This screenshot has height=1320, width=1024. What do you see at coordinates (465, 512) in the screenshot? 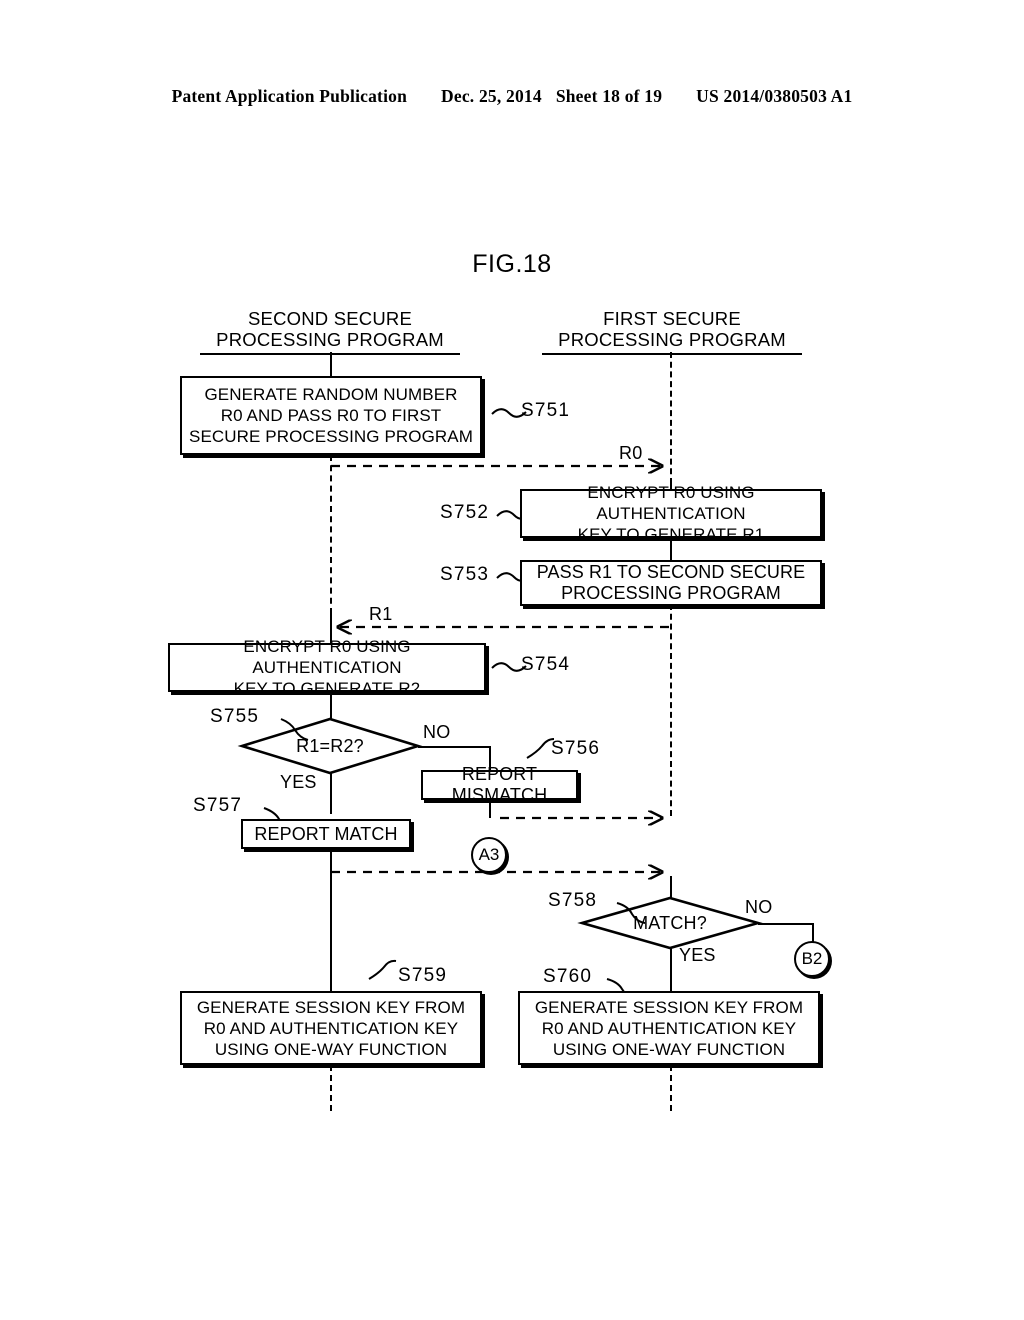
I see `step-label-s752: S752` at bounding box center [465, 512].